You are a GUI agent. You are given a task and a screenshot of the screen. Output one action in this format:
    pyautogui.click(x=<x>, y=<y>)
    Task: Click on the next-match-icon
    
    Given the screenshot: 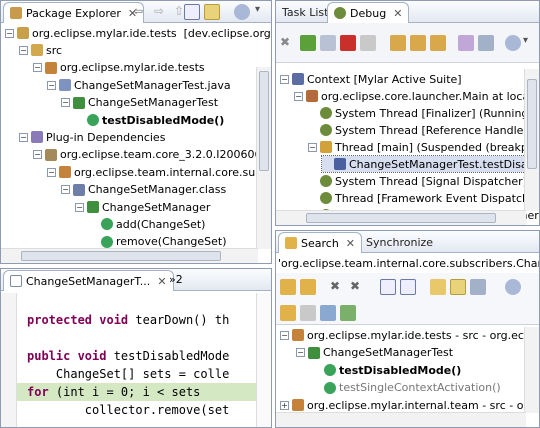 What is the action you would take?
    pyautogui.click(x=288, y=287)
    